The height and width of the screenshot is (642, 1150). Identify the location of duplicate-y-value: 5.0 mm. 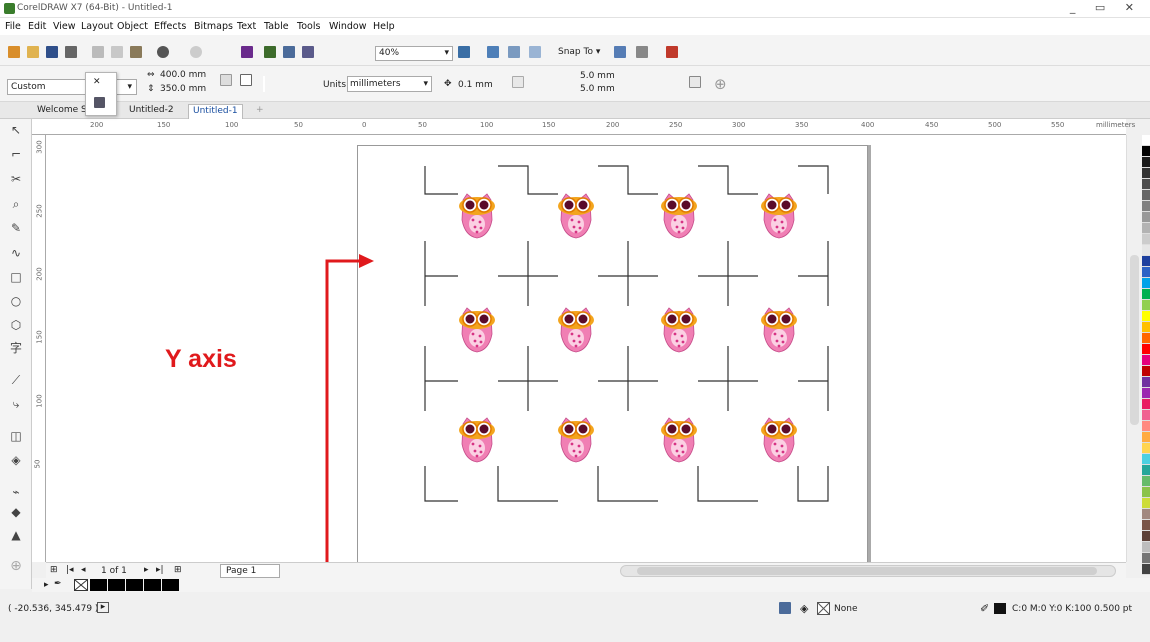
(597, 89).